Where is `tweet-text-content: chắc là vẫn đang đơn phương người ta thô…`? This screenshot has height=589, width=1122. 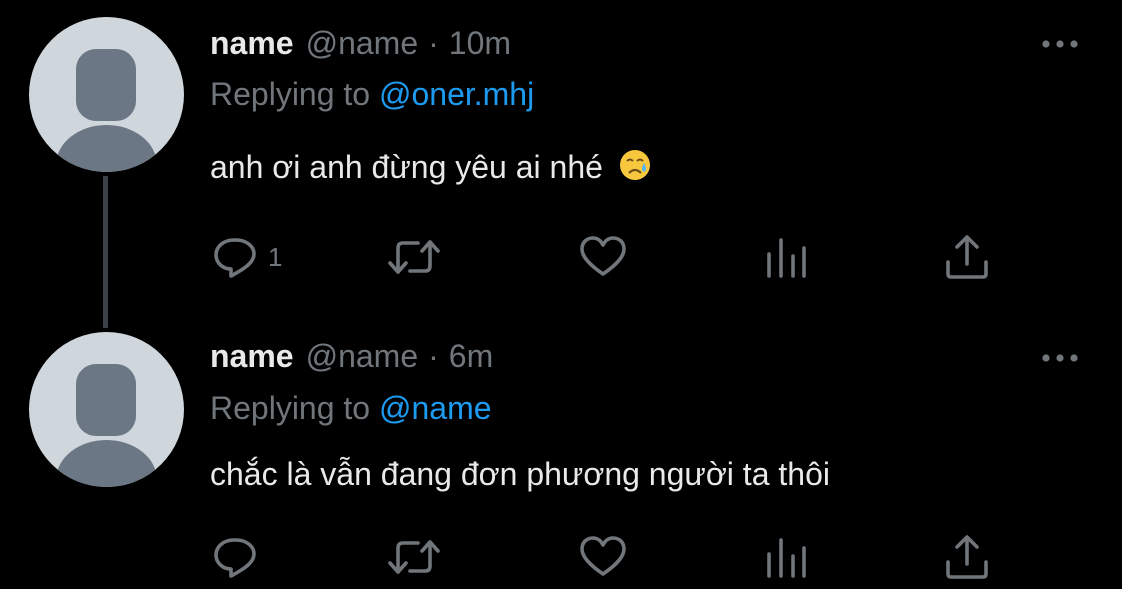 tweet-text-content: chắc là vẫn đang đơn phương người ta thô… is located at coordinates (520, 474).